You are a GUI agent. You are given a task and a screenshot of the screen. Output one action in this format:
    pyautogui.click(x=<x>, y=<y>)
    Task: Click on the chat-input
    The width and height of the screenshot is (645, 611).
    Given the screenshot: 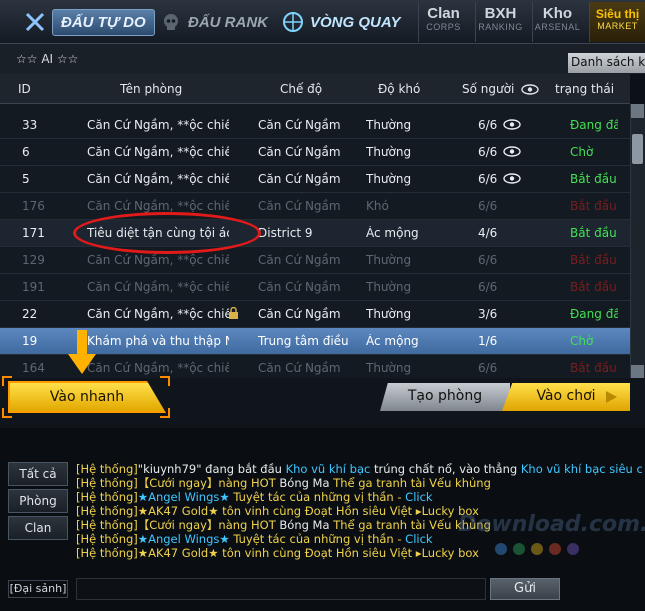 What is the action you would take?
    pyautogui.click(x=281, y=589)
    